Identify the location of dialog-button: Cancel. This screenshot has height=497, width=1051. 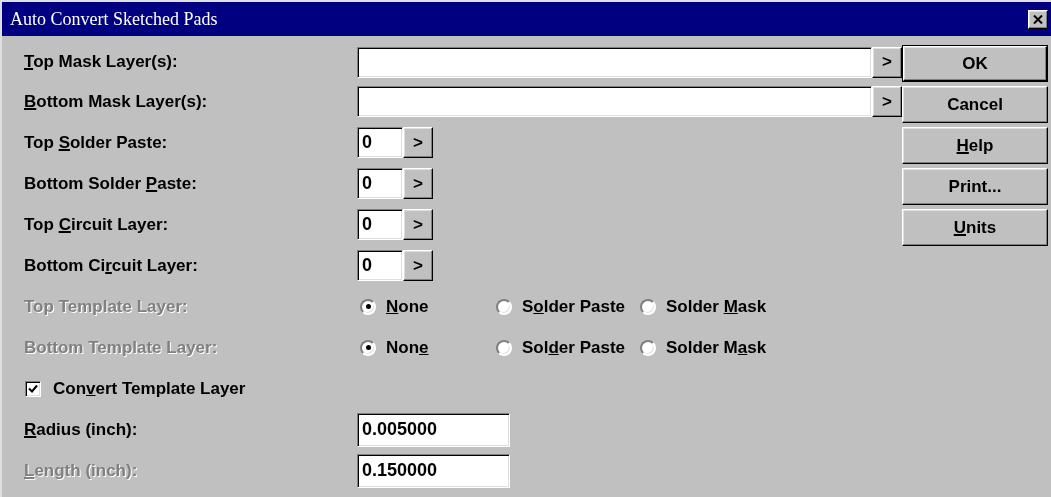
(975, 104).